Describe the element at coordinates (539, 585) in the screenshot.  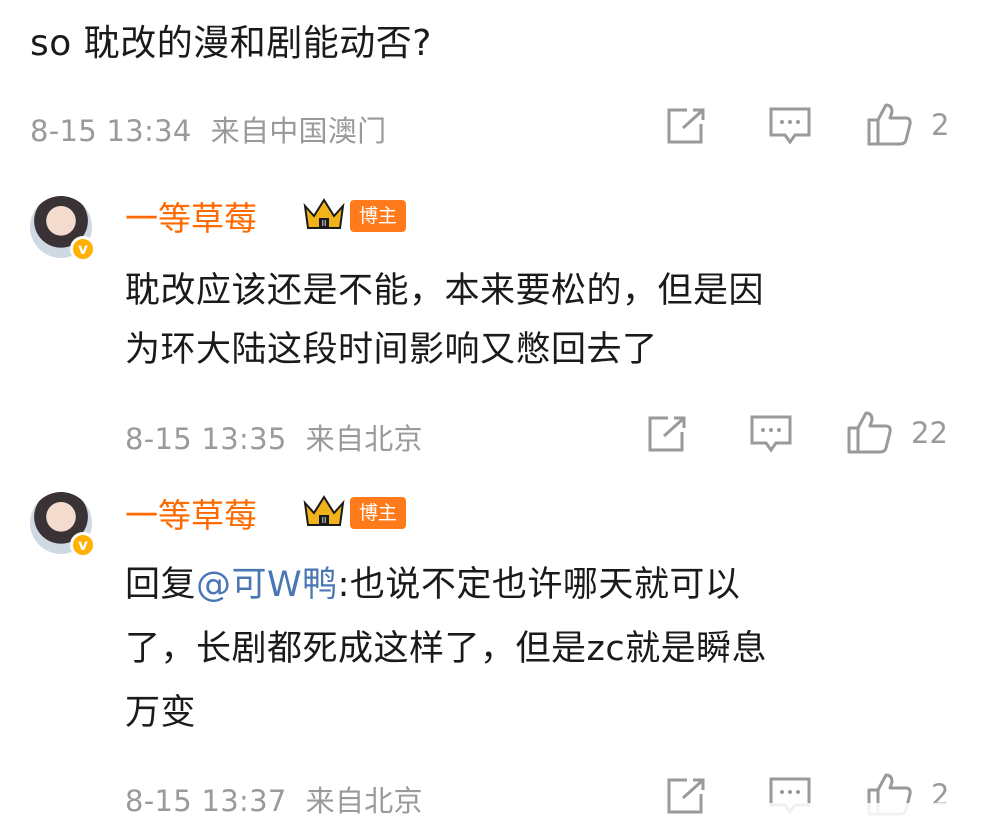
I see `comment-text: :也说不定也许哪天就可以` at that location.